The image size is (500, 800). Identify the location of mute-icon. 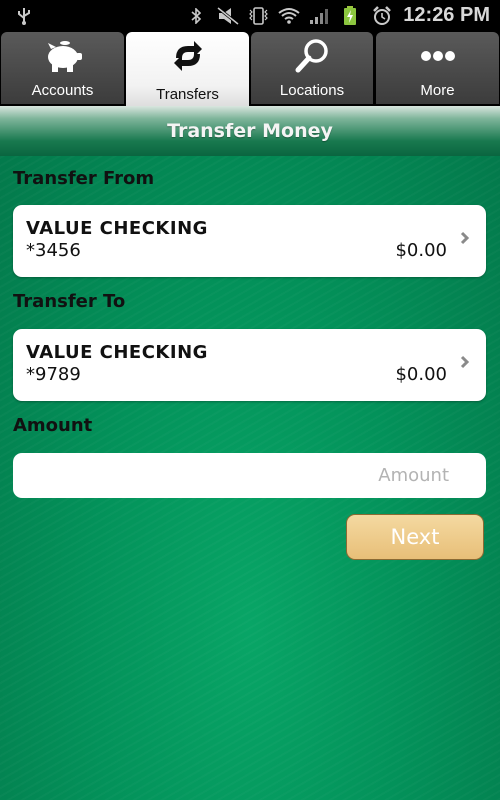
(228, 16).